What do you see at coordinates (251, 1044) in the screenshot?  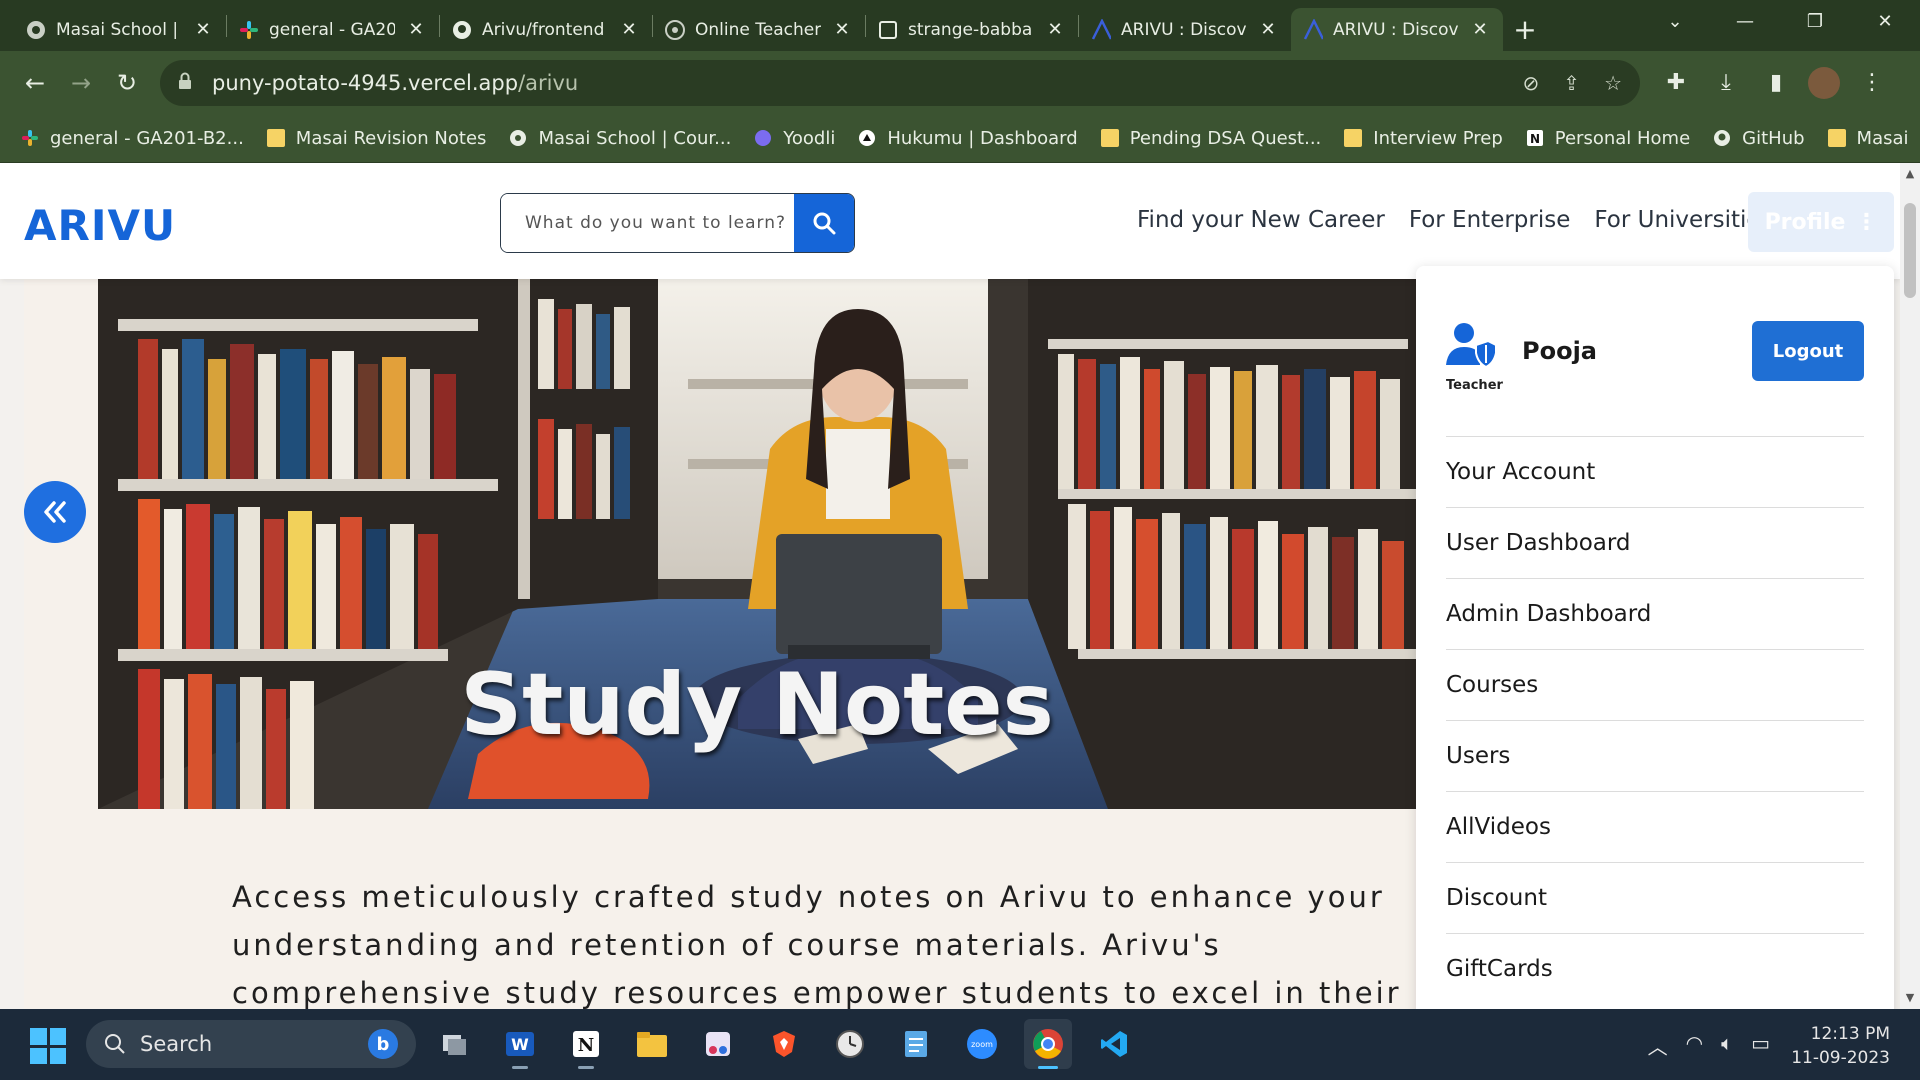 I see `taskbar-search: Search b` at bounding box center [251, 1044].